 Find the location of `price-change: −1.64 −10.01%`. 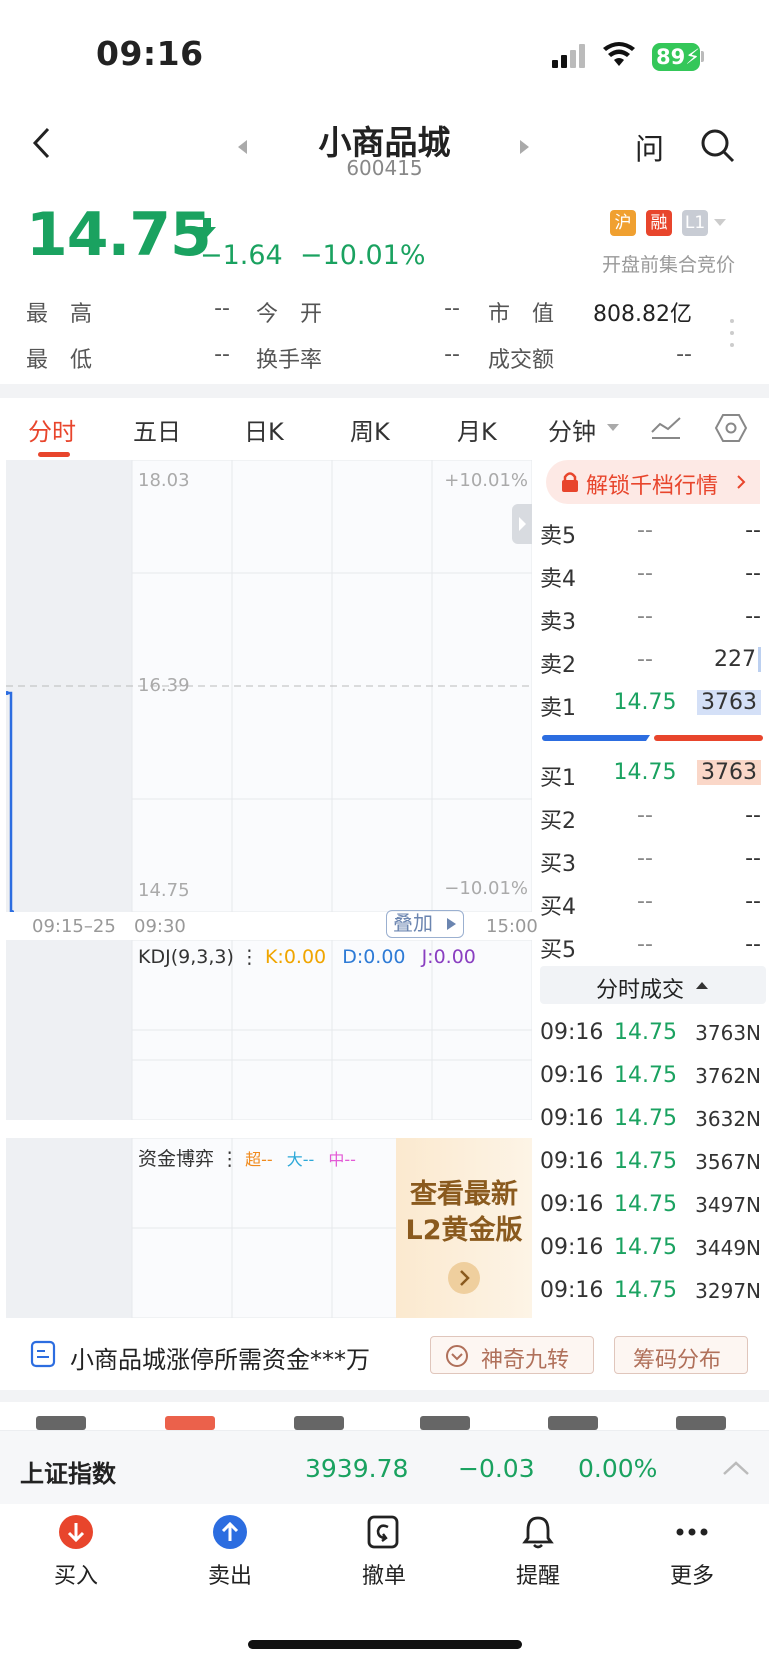

price-change: −1.64 −10.01% is located at coordinates (313, 255).